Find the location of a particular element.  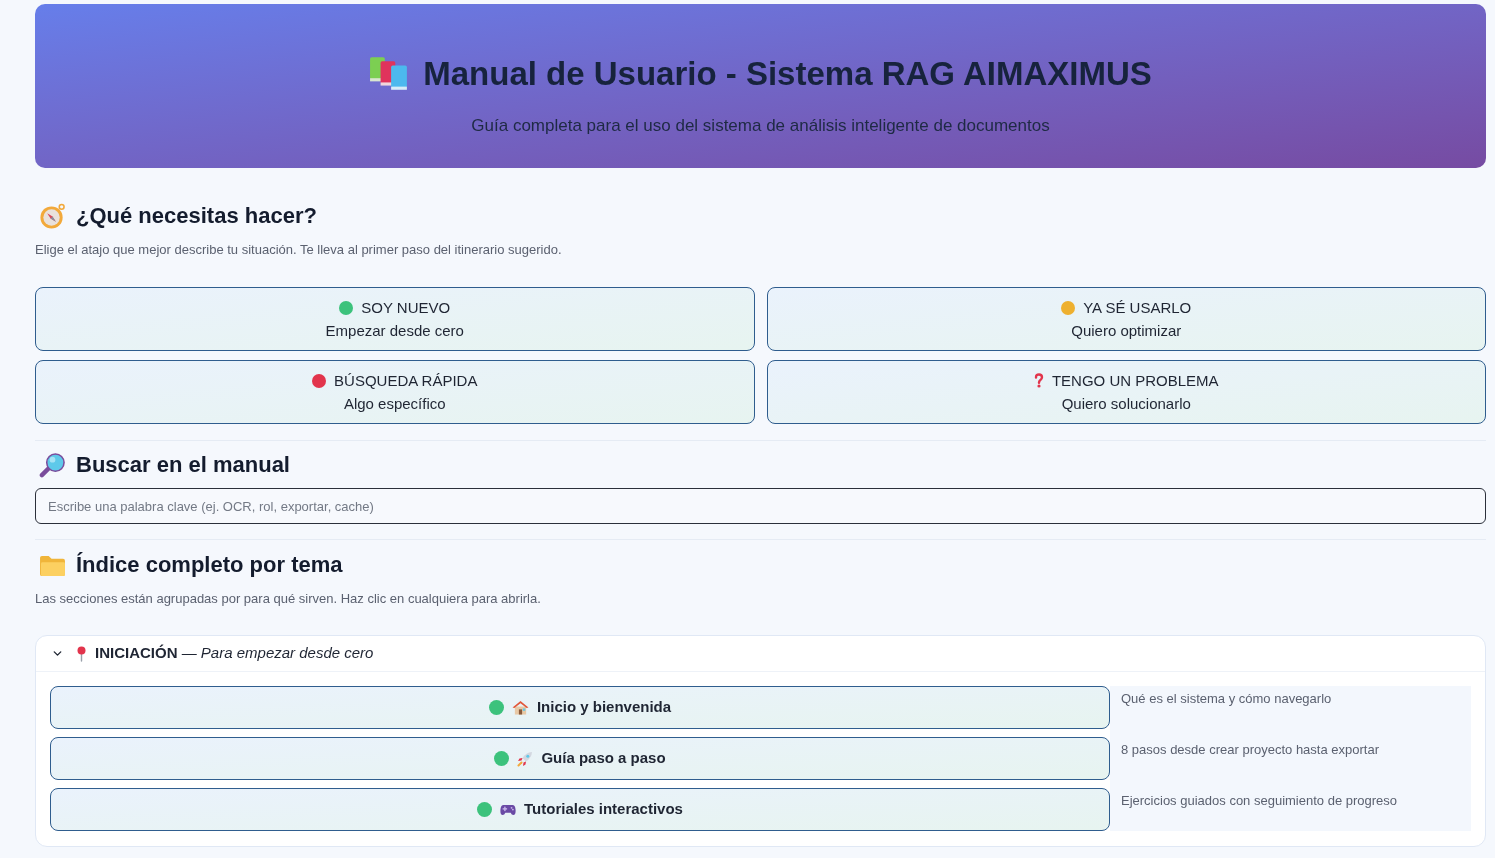

rocket-icon is located at coordinates (525, 758).